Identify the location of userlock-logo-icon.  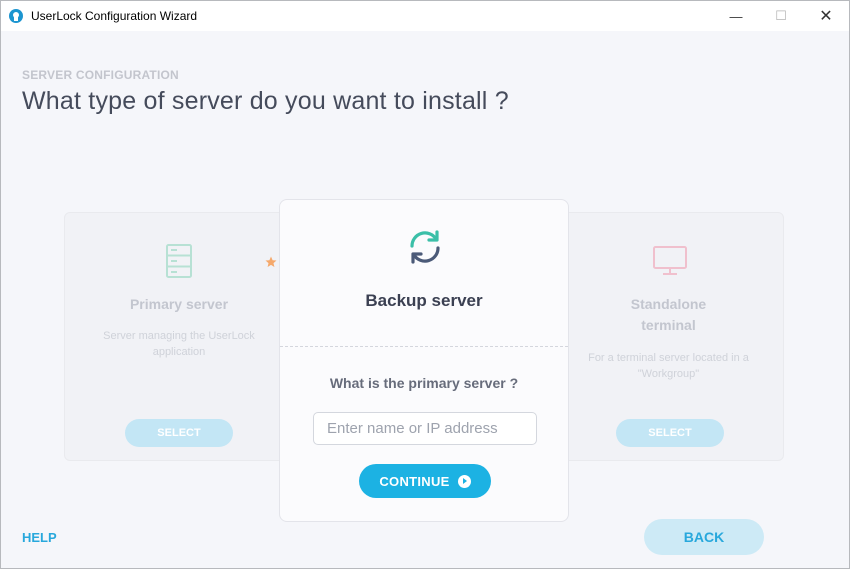
(16, 16).